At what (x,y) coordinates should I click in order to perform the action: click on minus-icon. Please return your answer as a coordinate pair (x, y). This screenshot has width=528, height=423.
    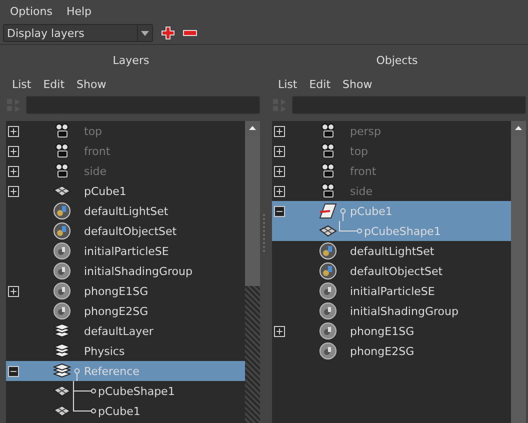
    Looking at the image, I should click on (190, 33).